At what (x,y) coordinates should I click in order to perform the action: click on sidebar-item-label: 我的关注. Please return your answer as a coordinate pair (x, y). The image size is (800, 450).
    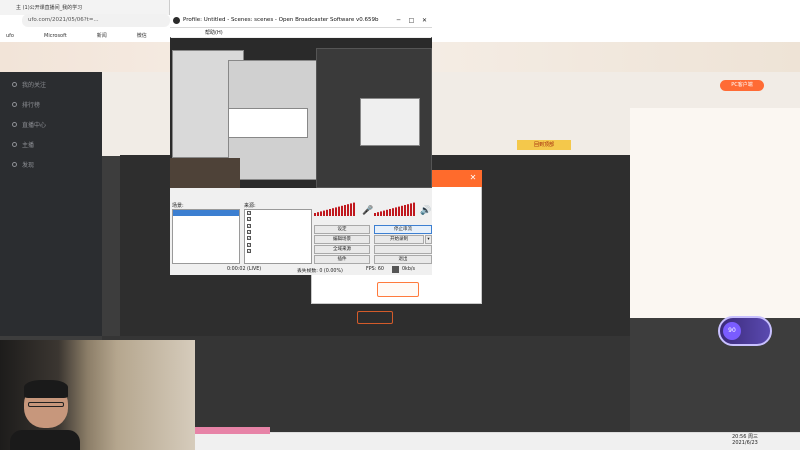
    Looking at the image, I should click on (34, 85).